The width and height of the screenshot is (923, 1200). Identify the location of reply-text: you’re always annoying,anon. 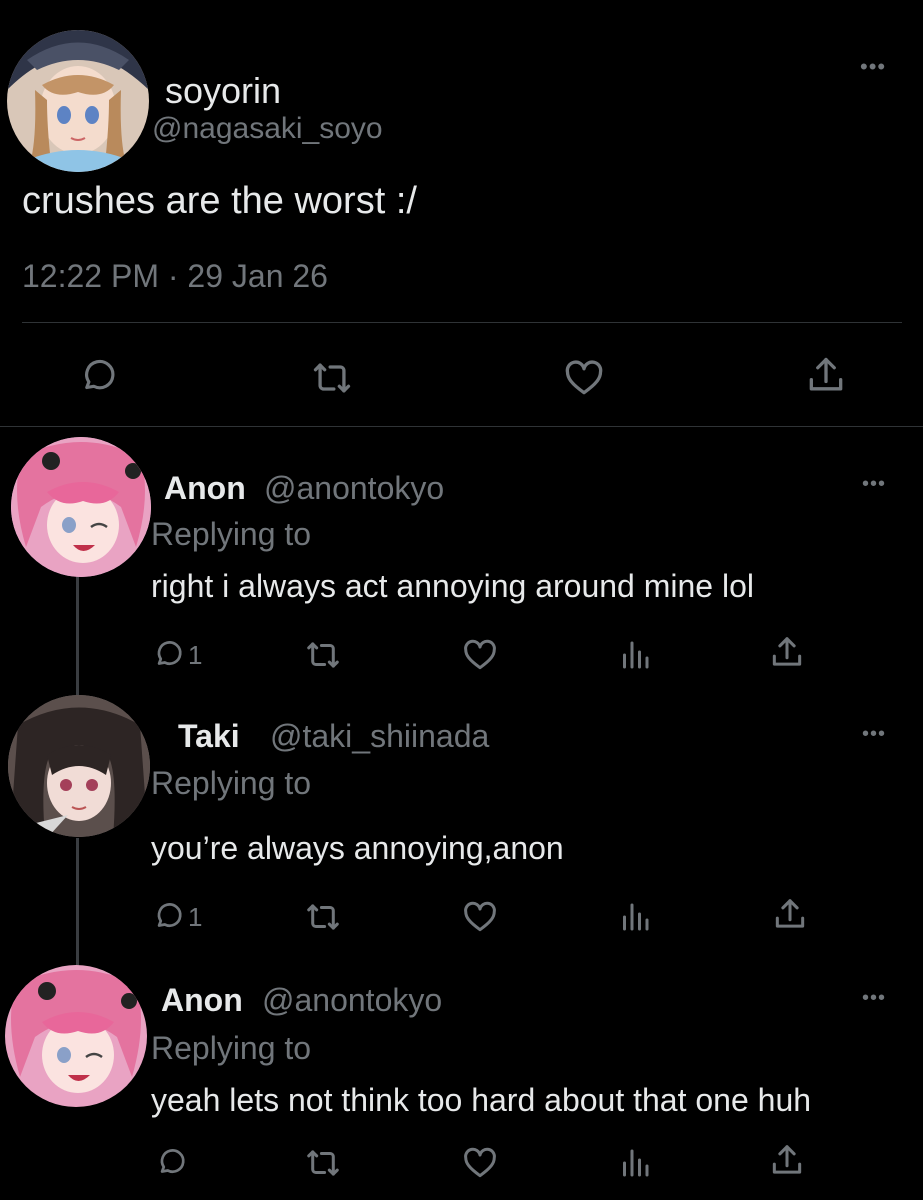
(357, 848).